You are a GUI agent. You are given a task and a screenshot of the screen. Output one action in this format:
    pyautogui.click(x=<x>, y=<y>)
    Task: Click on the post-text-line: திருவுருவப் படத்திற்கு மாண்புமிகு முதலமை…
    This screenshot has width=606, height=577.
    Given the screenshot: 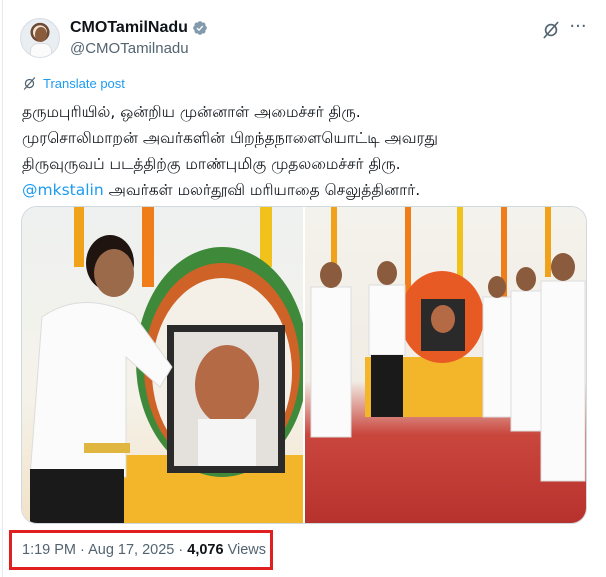 What is the action you would take?
    pyautogui.click(x=211, y=164)
    